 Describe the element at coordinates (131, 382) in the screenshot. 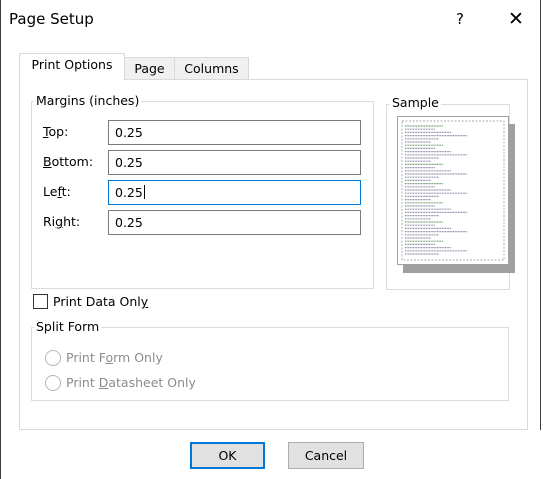

I see `print-datasheet-only-label: Print Datasheet Only` at that location.